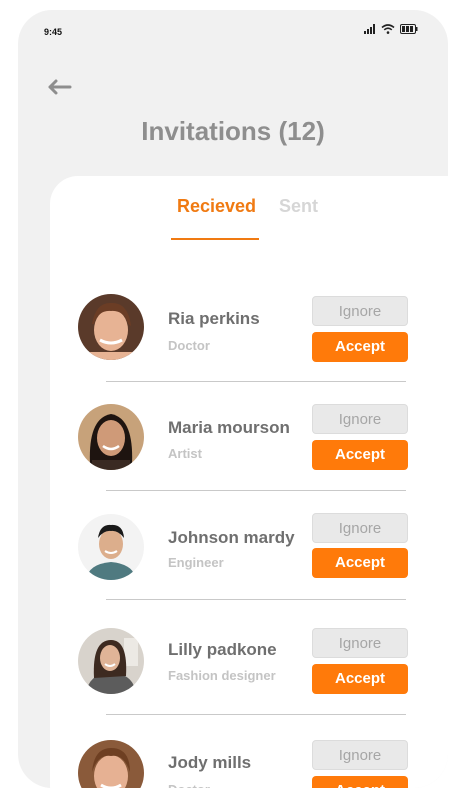  Describe the element at coordinates (231, 537) in the screenshot. I see `invite-name: Johnson mardy` at that location.